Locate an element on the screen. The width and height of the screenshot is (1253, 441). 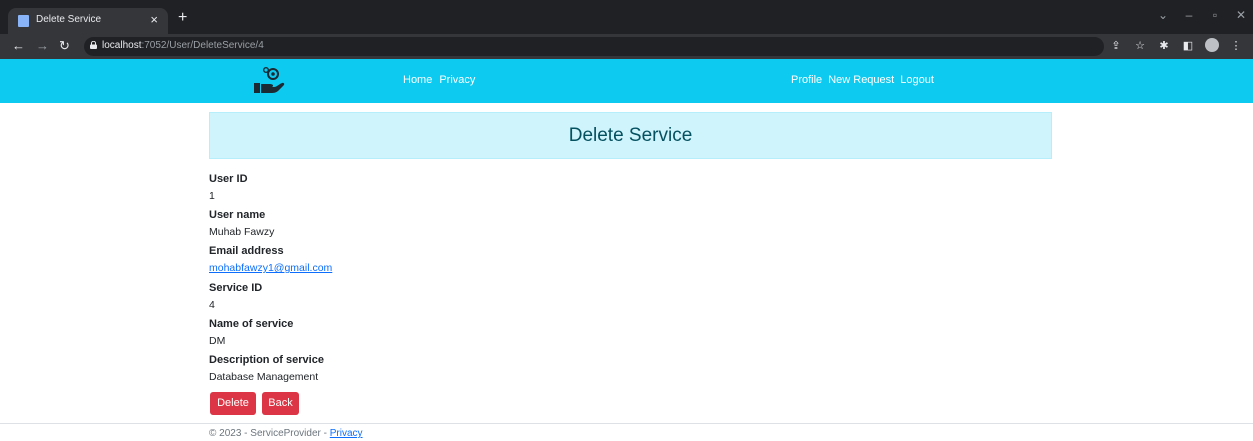
back-arrow-icon: ← is located at coordinates (18, 46).